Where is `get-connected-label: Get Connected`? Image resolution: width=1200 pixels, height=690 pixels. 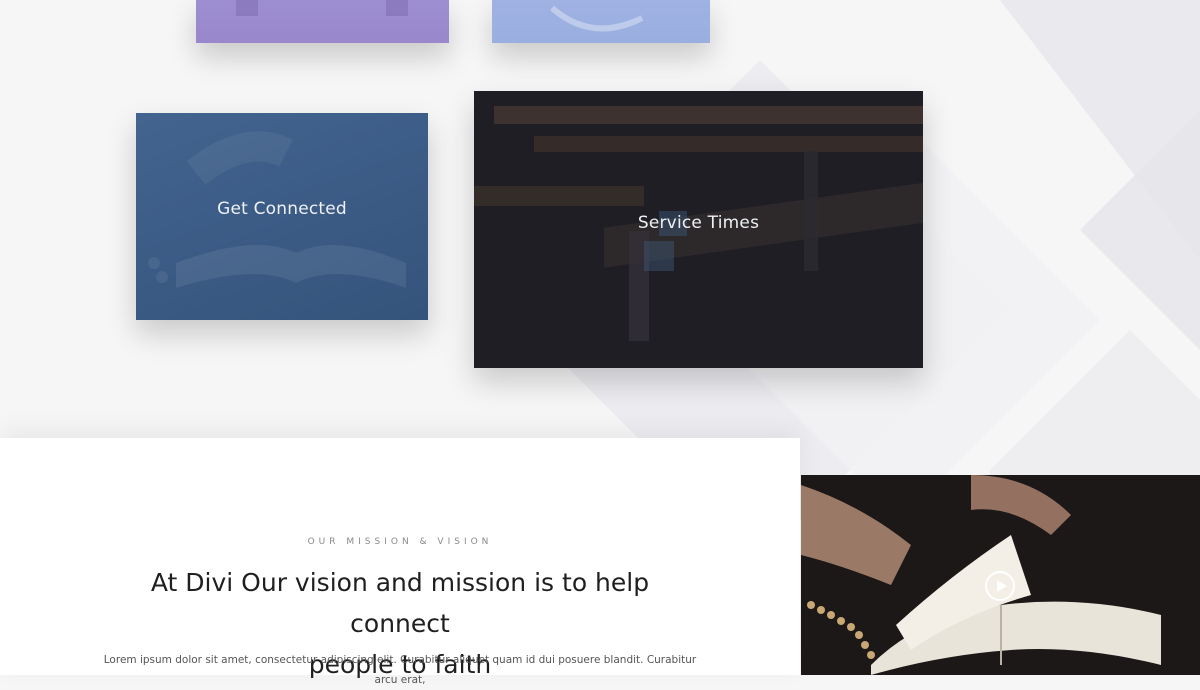 get-connected-label: Get Connected is located at coordinates (282, 209).